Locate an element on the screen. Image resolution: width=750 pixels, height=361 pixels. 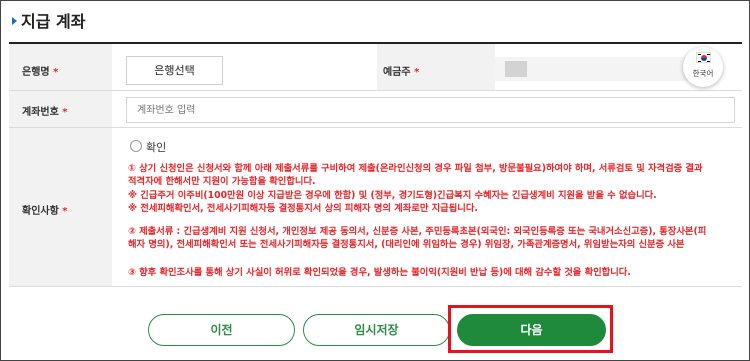
confirm-check-label: 확인 is located at coordinates (156, 147).